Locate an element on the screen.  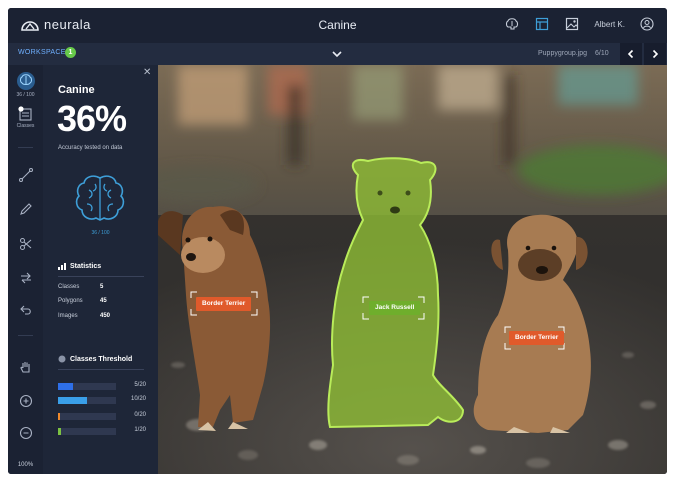
threshold-row: 10/20 is located at coordinates (105, 401).